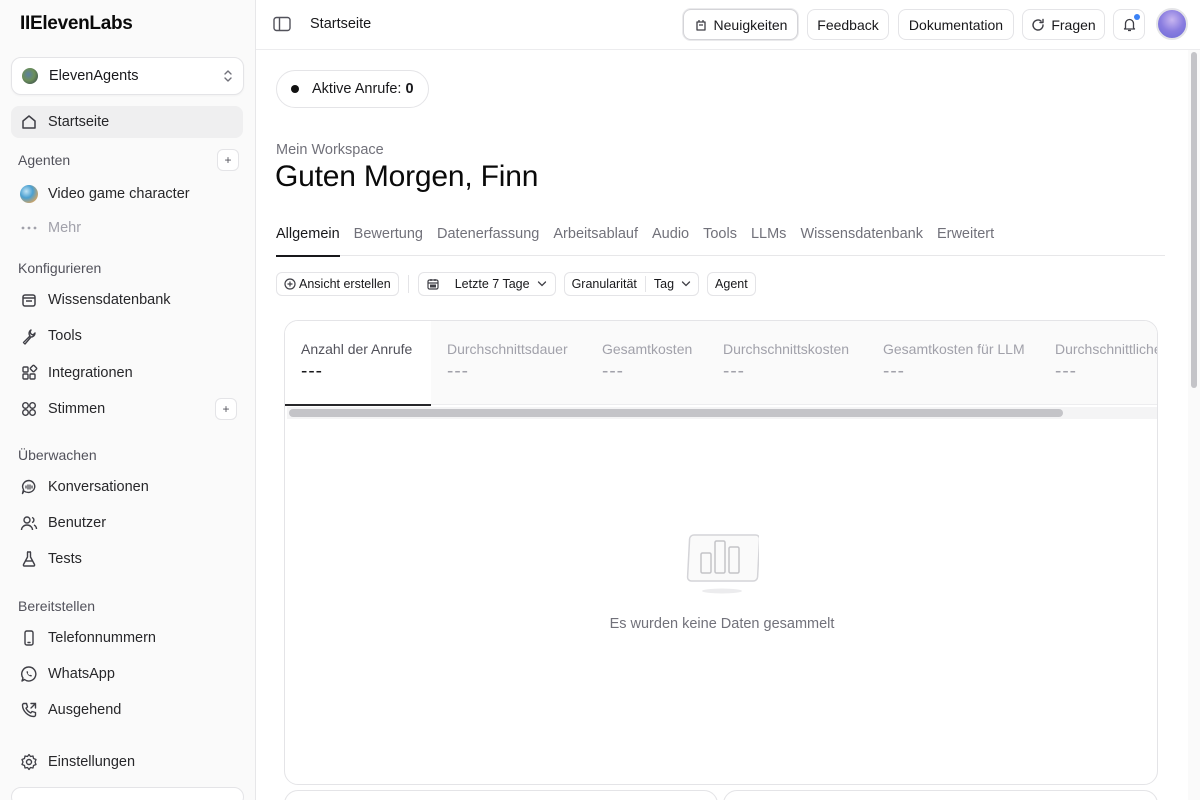  Describe the element at coordinates (228, 160) in the screenshot. I see `add-agent-button: +` at that location.